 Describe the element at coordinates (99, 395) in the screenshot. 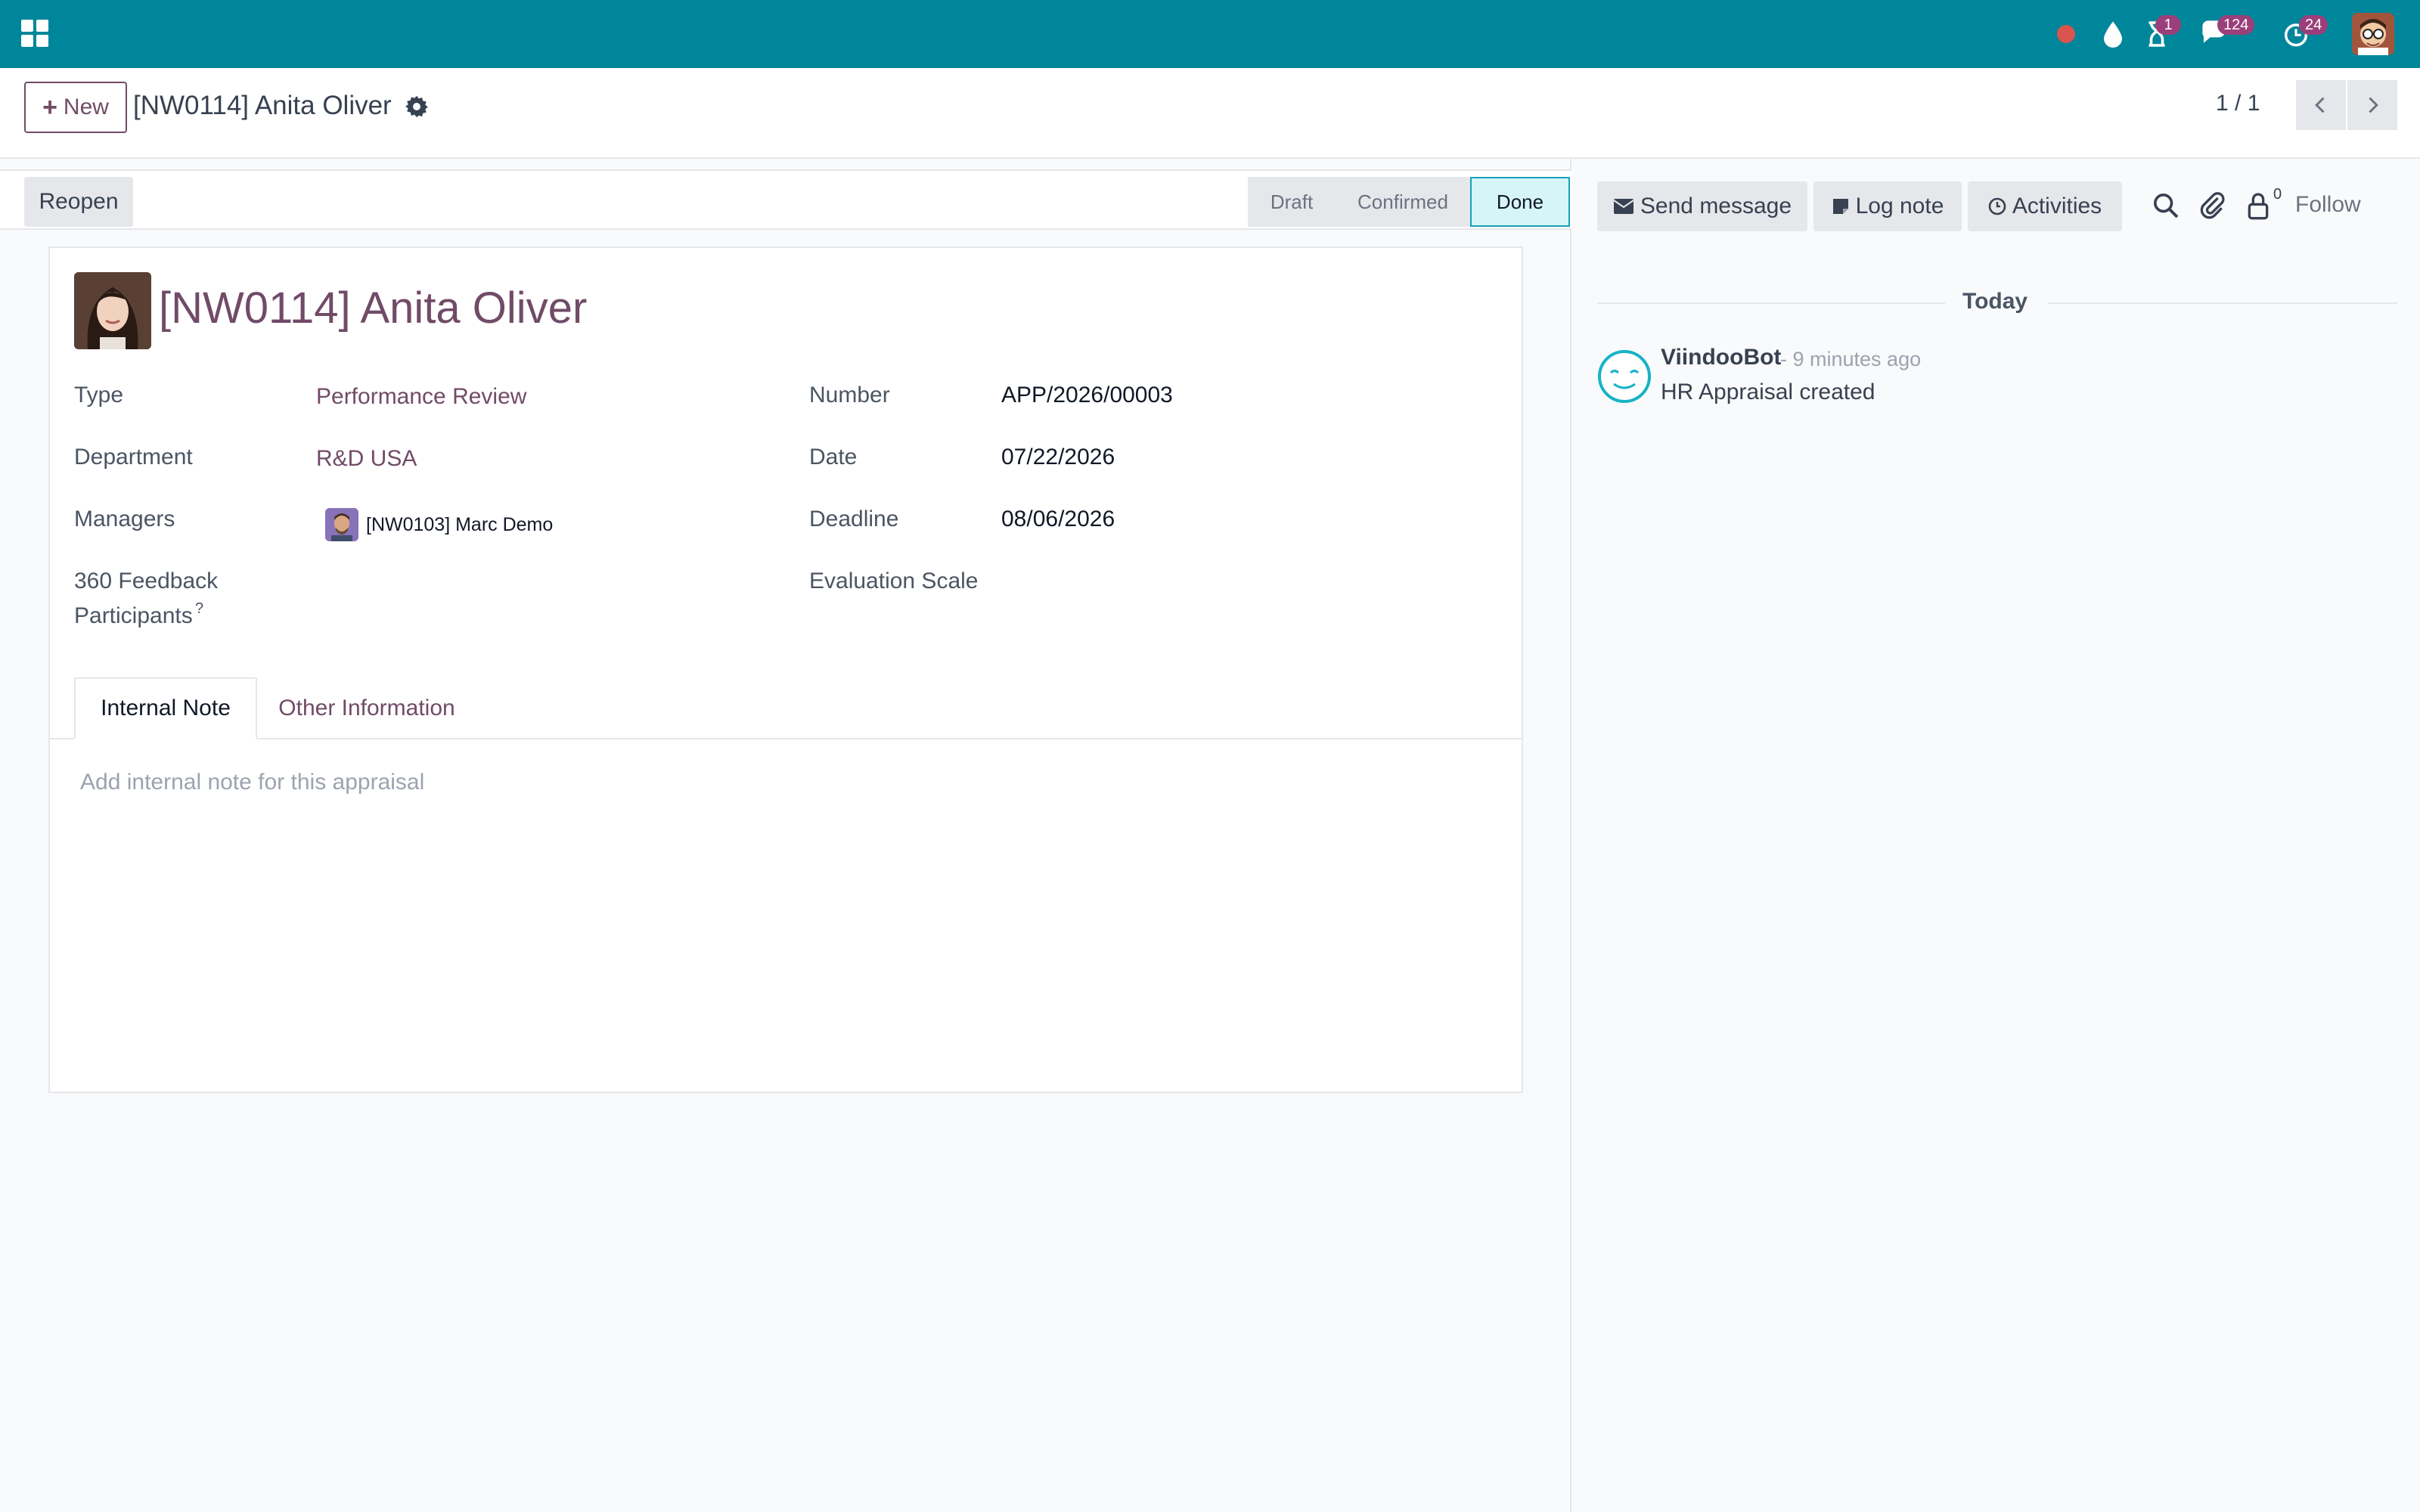

I see `type-label: Type` at that location.